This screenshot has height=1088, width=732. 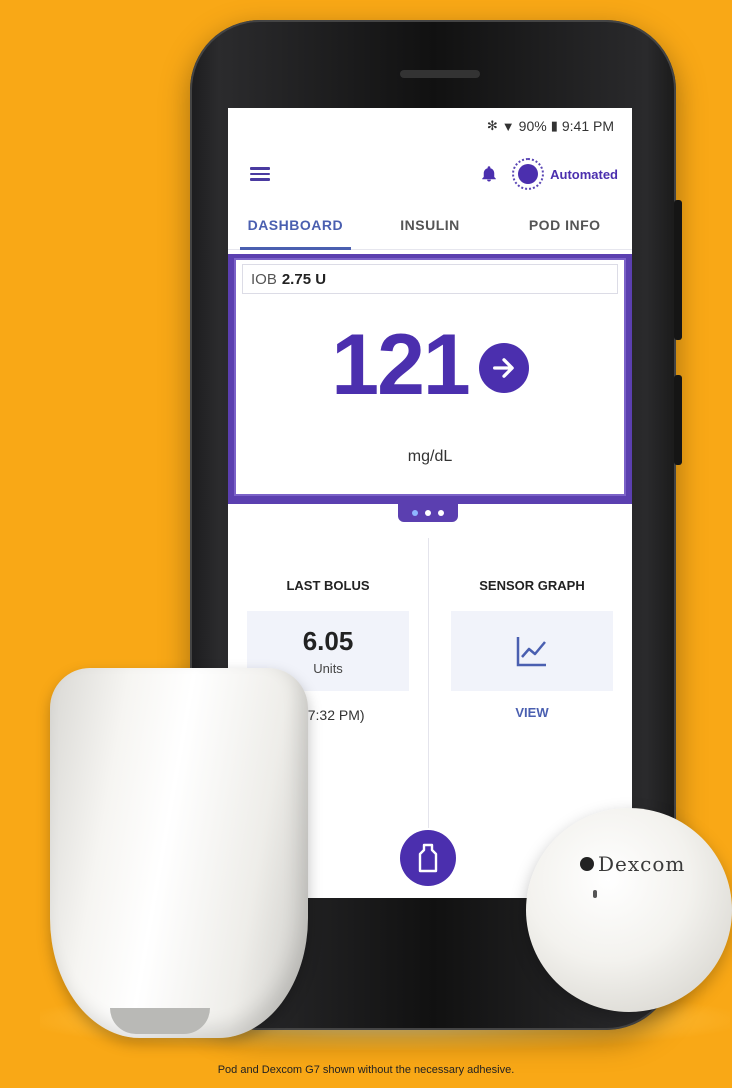 What do you see at coordinates (430, 126) in the screenshot?
I see `status-bar: ✻ ▼ 90% ▮ 9:41 PM` at bounding box center [430, 126].